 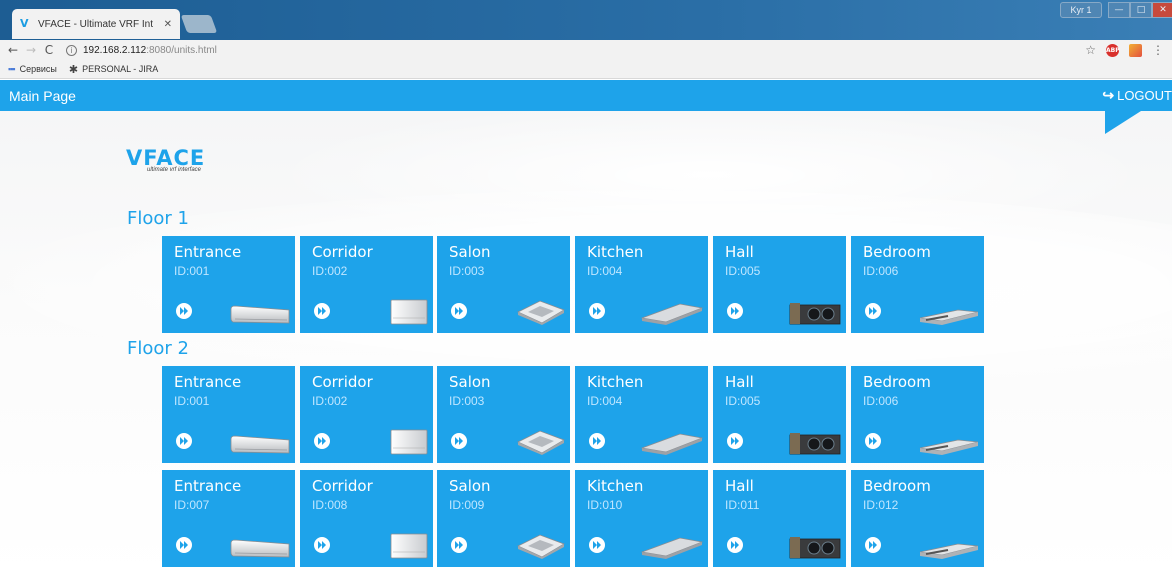 What do you see at coordinates (260, 317) in the screenshot?
I see `wall-split-unit-icon` at bounding box center [260, 317].